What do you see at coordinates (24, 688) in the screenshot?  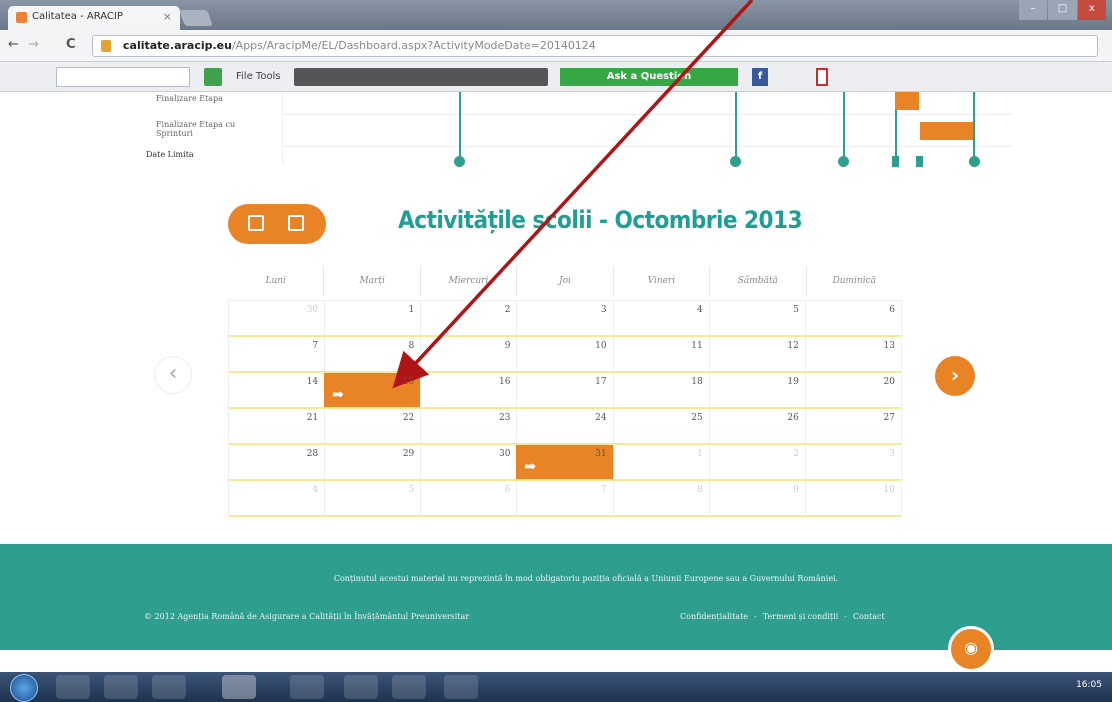 I see `start-button` at bounding box center [24, 688].